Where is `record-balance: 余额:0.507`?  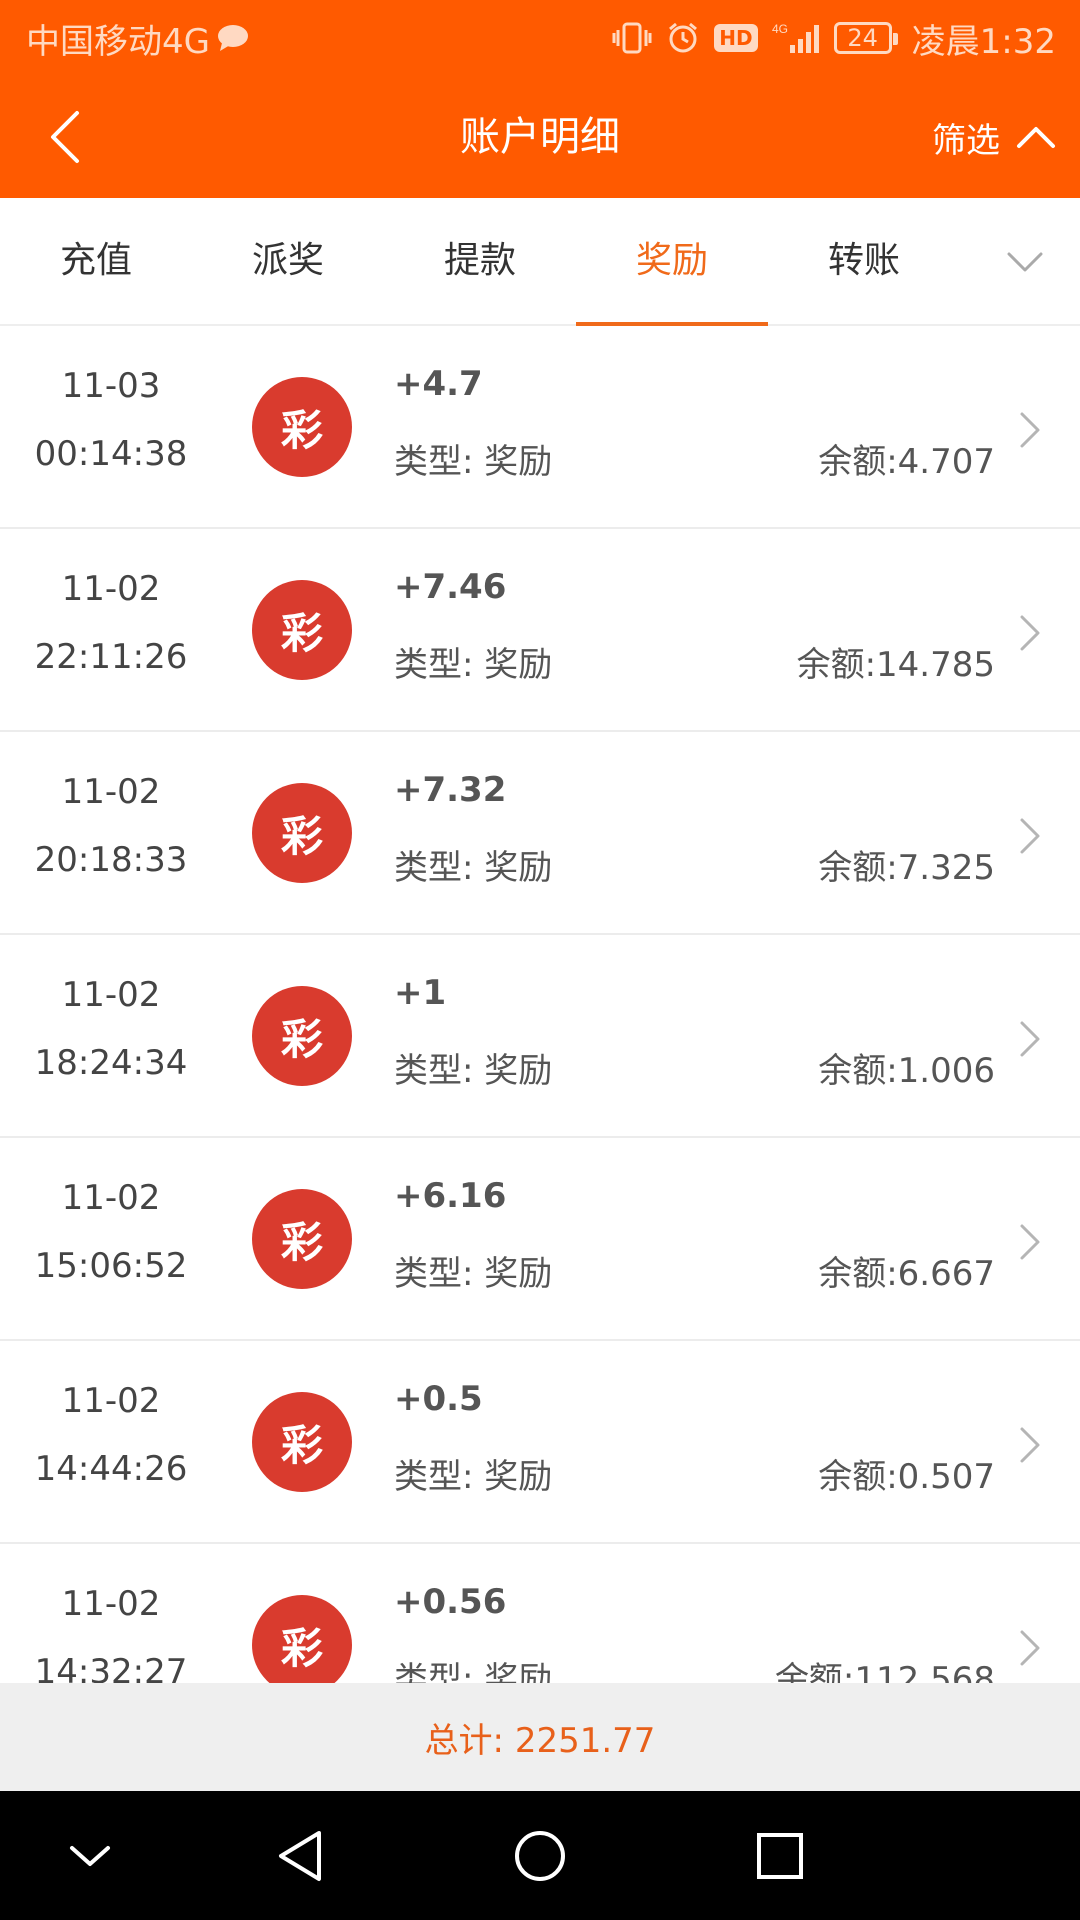
record-balance: 余额:0.507 is located at coordinates (906, 1477).